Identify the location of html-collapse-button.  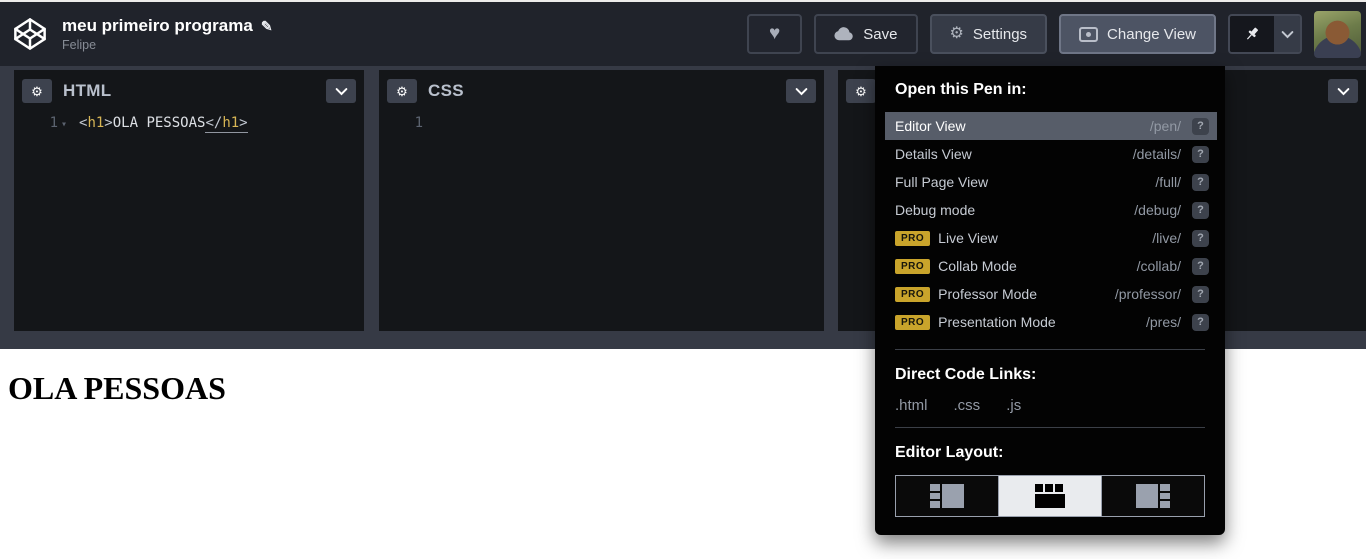
(341, 91).